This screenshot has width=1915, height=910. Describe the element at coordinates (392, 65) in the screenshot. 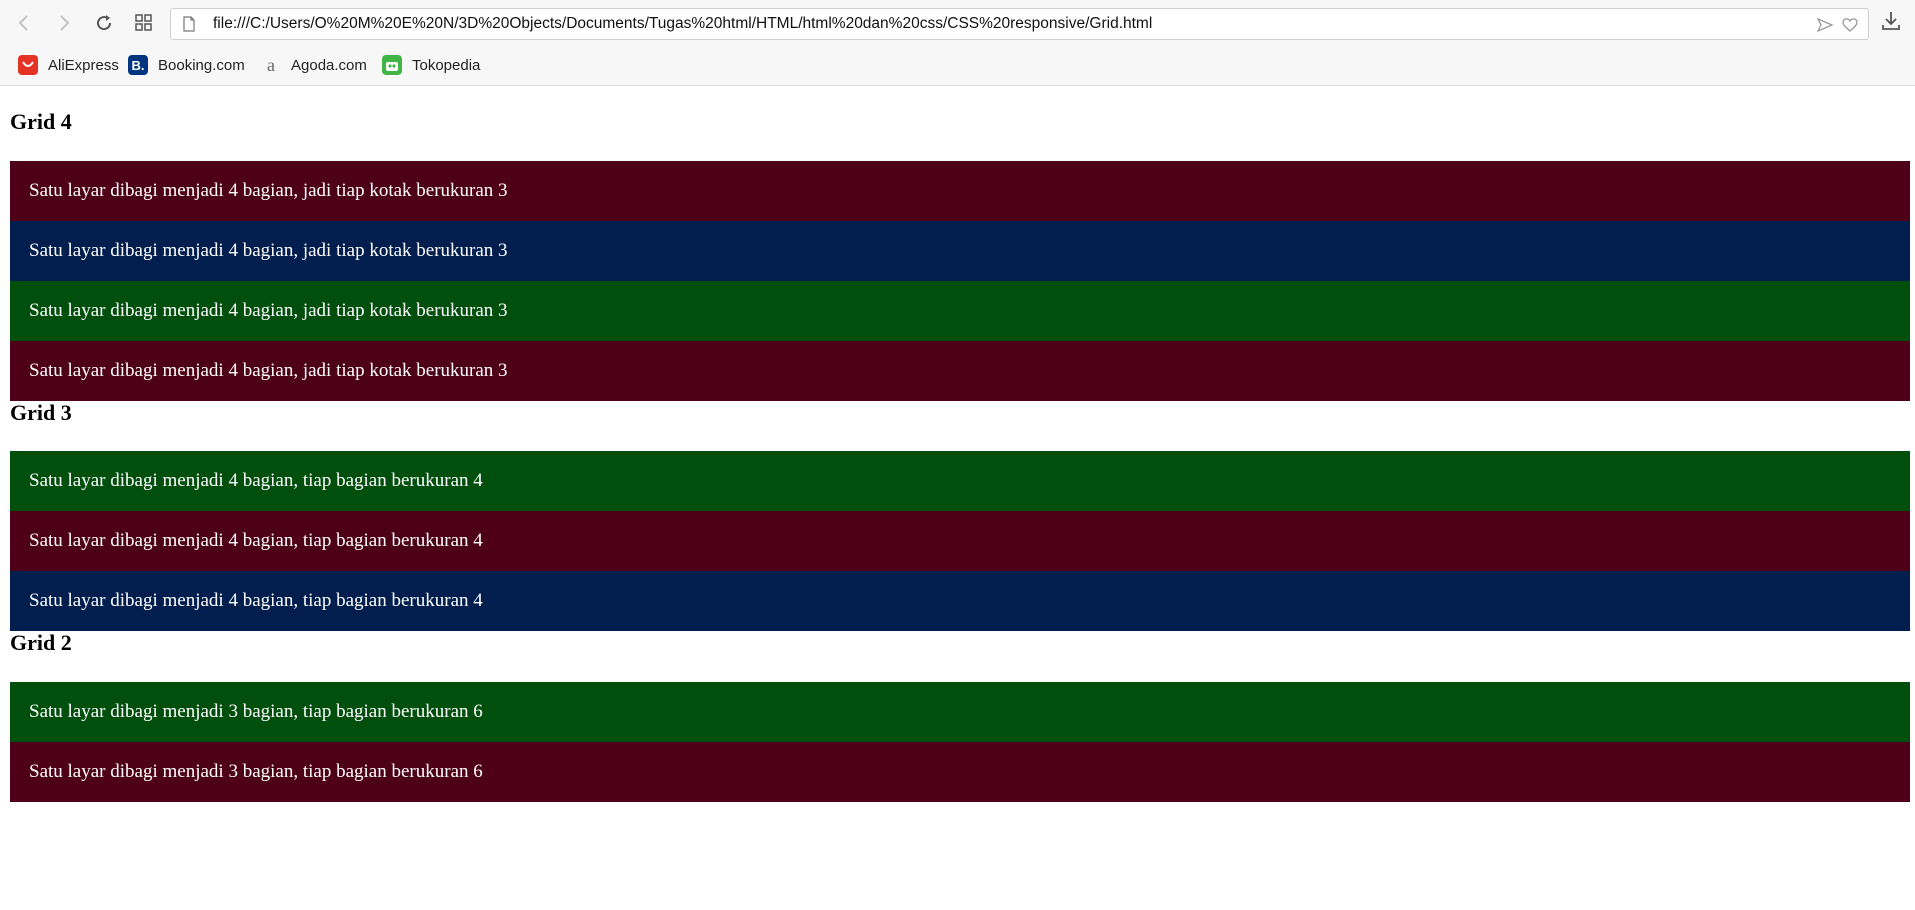

I see `tokopedia-icon` at that location.